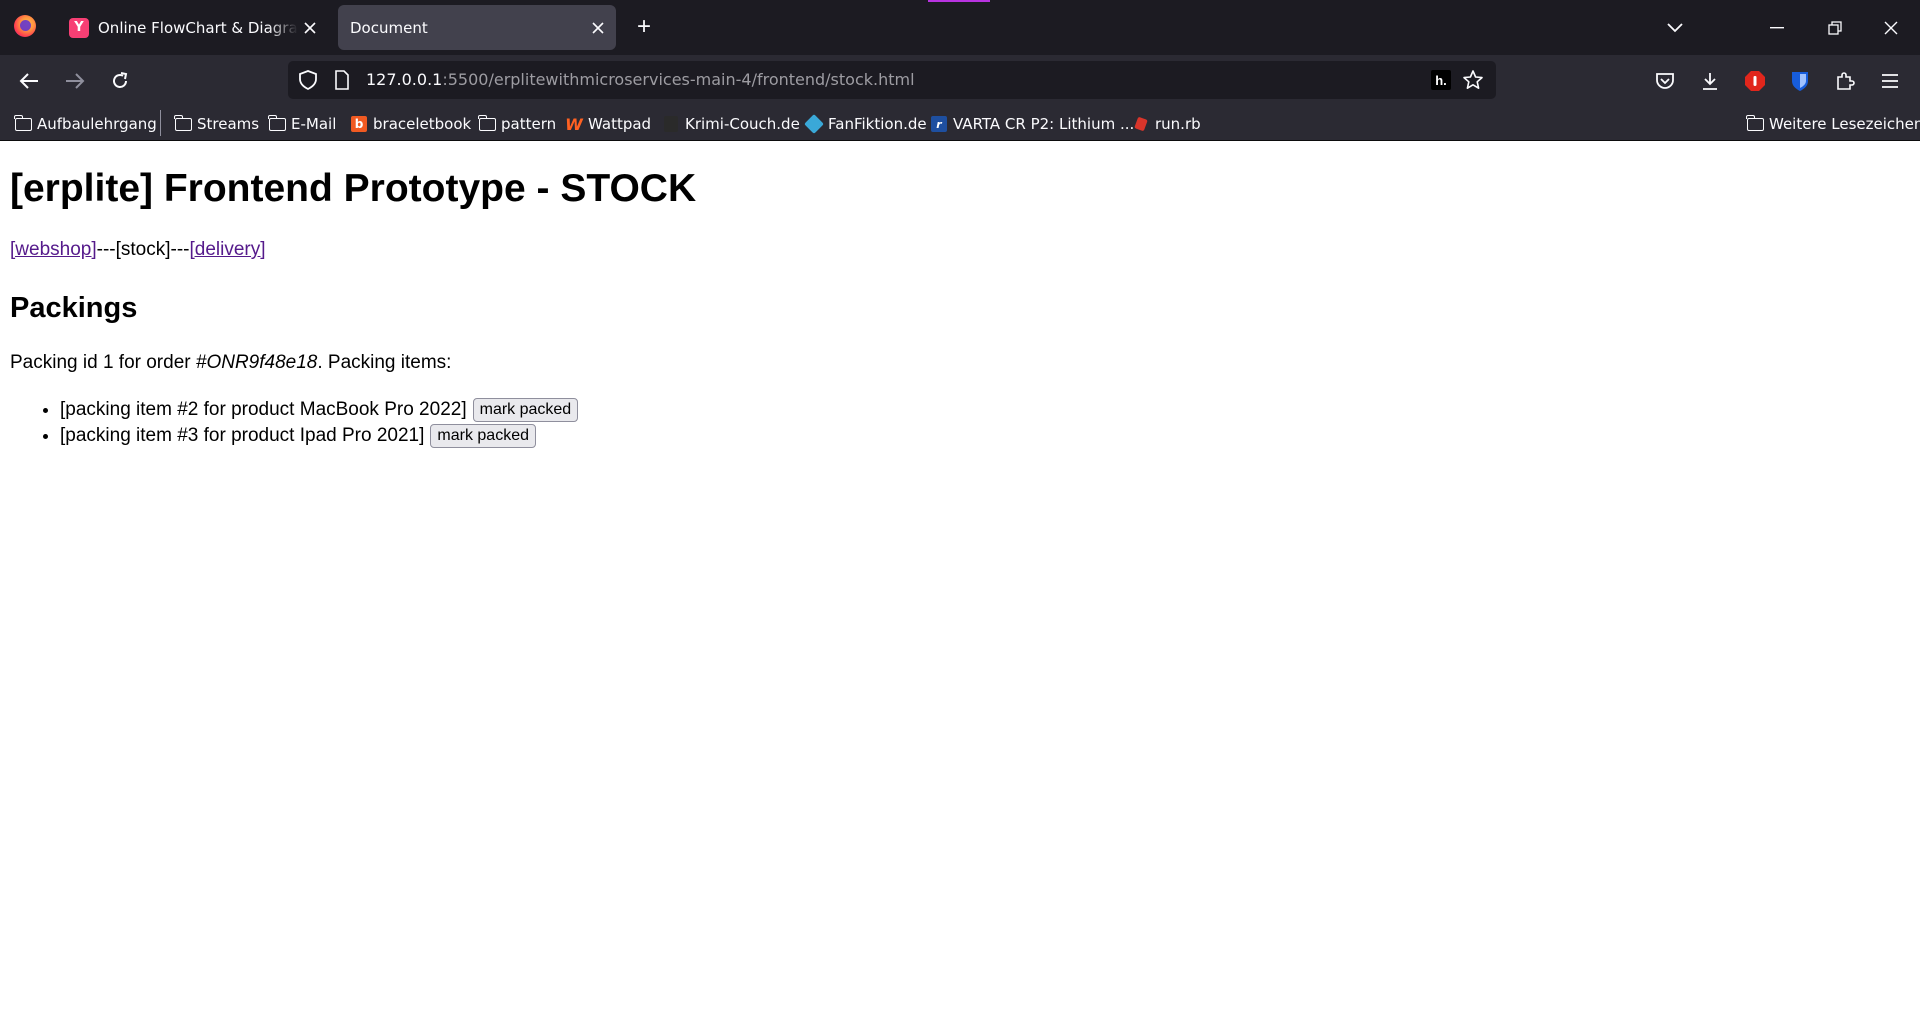 The height and width of the screenshot is (1030, 1920). I want to click on bookmark-folder-other: Weitere Lesezeichen, so click(1832, 124).